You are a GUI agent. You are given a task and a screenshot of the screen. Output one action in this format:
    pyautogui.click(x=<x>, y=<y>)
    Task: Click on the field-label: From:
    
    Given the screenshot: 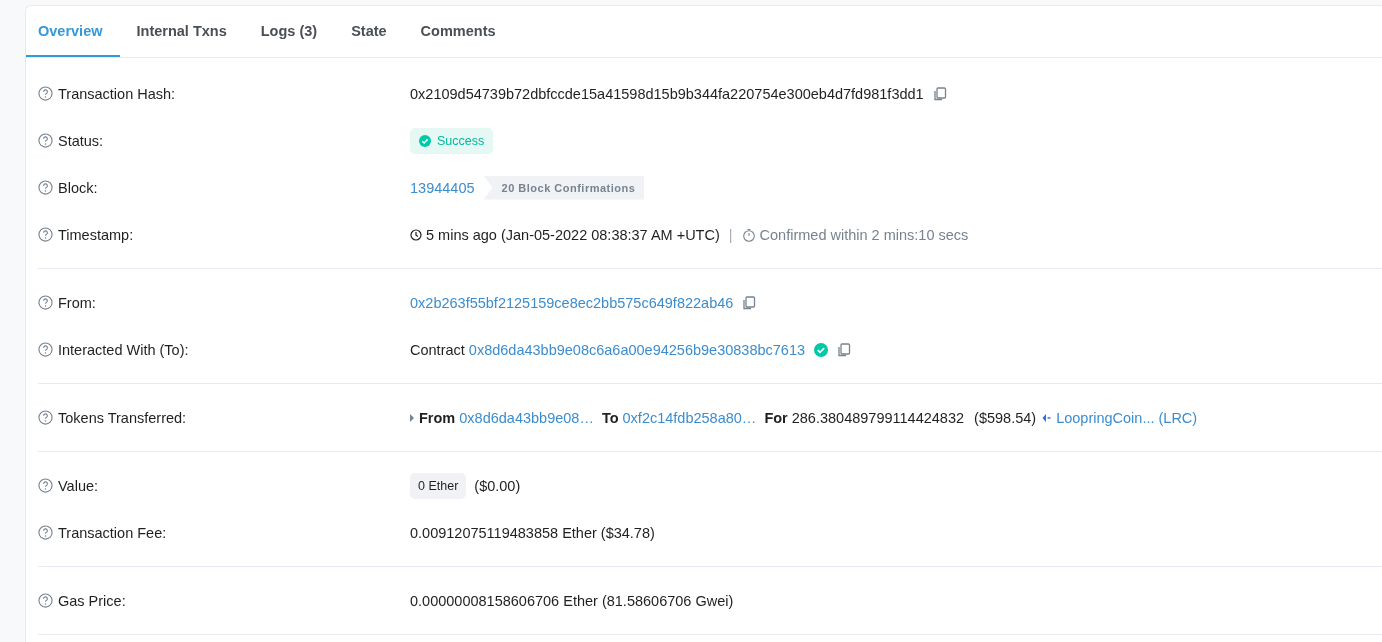 What is the action you would take?
    pyautogui.click(x=77, y=302)
    